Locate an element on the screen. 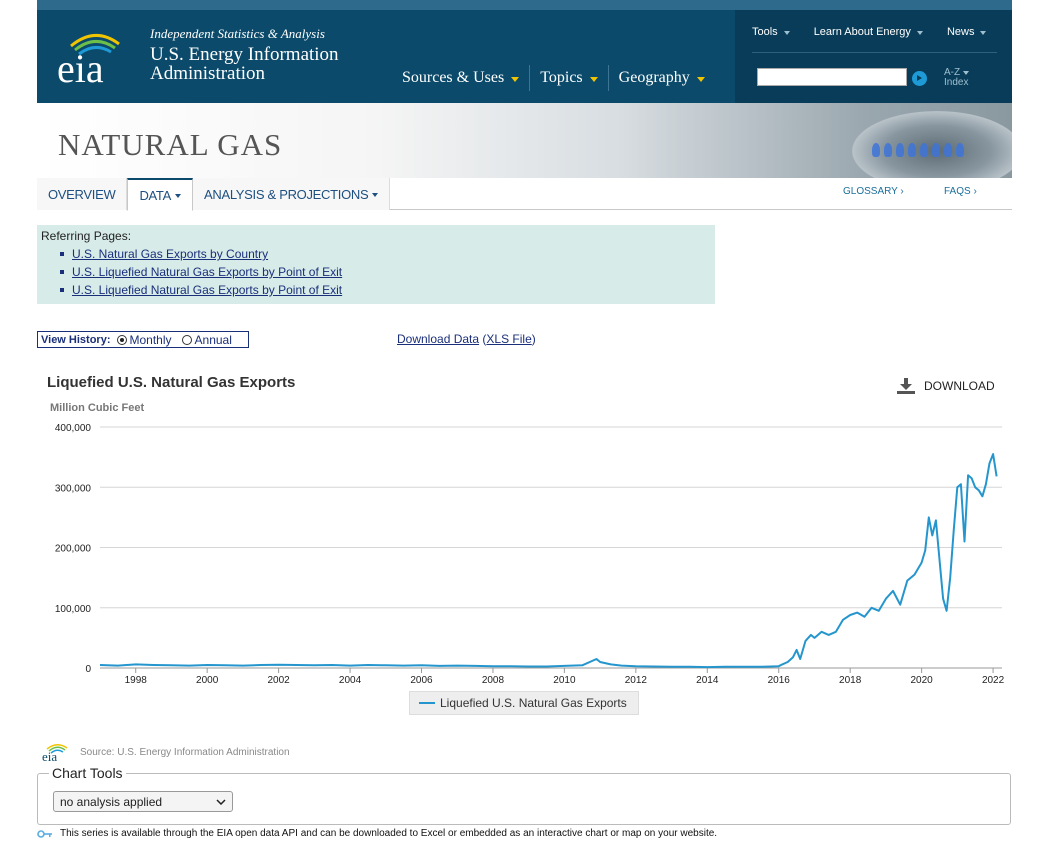  tab-label: OVERVIEW is located at coordinates (82, 194).